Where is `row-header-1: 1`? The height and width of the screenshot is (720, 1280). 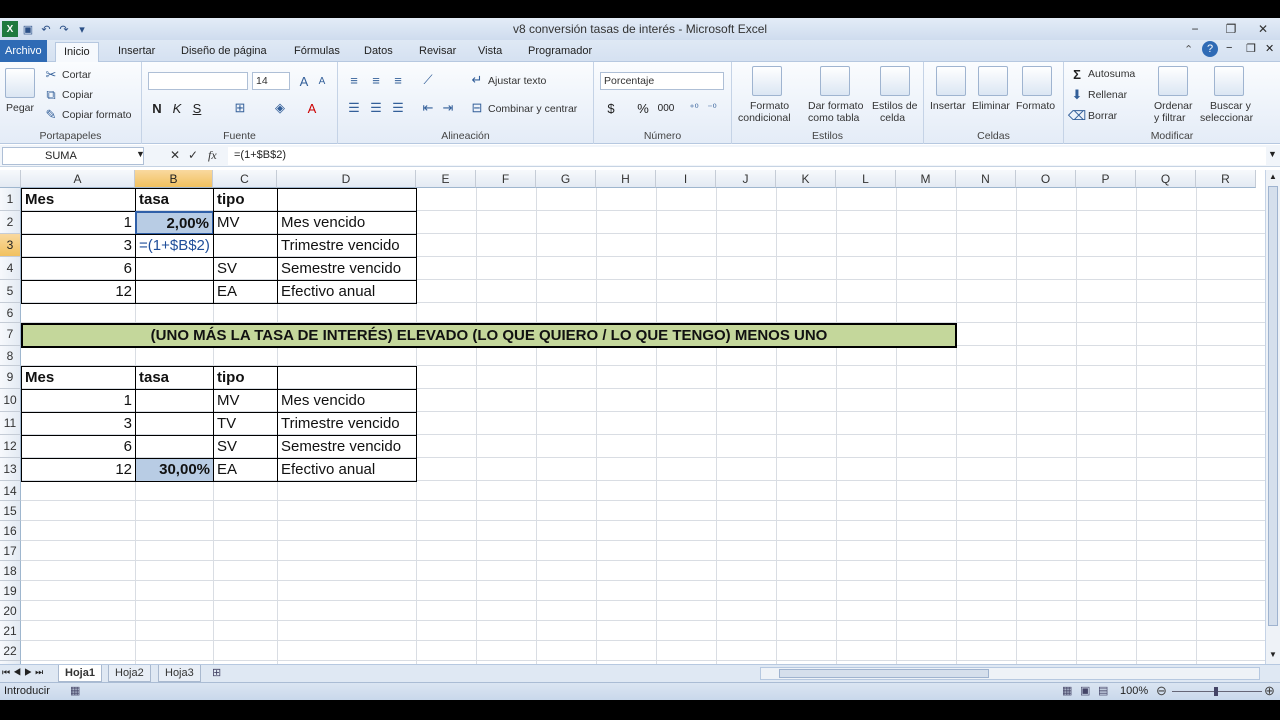
row-header-1: 1 is located at coordinates (10, 199).